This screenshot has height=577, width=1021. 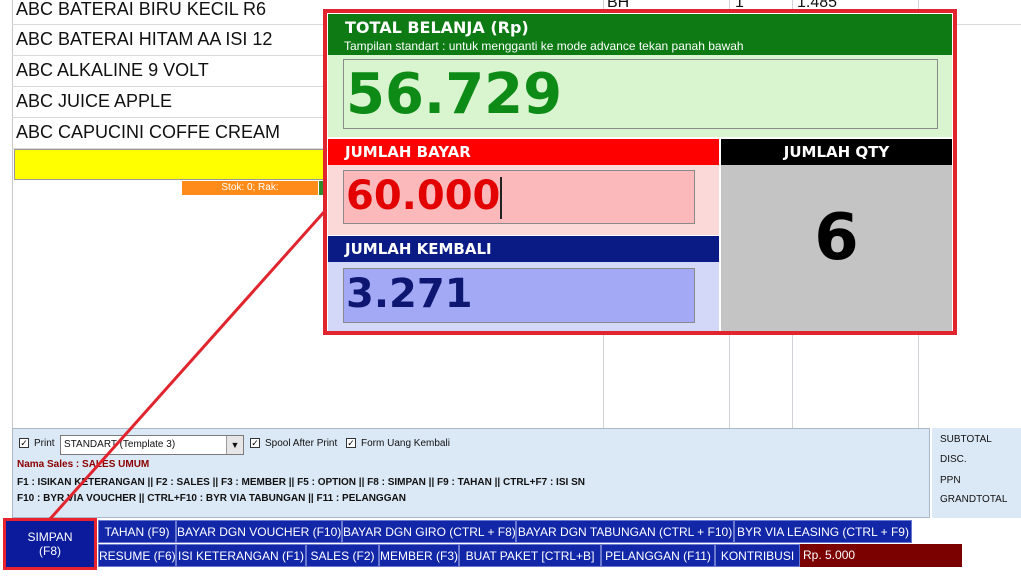 What do you see at coordinates (976, 473) in the screenshot?
I see `summary-panel: SUBTOTAL DISC. PPN GRANDTOTAL` at bounding box center [976, 473].